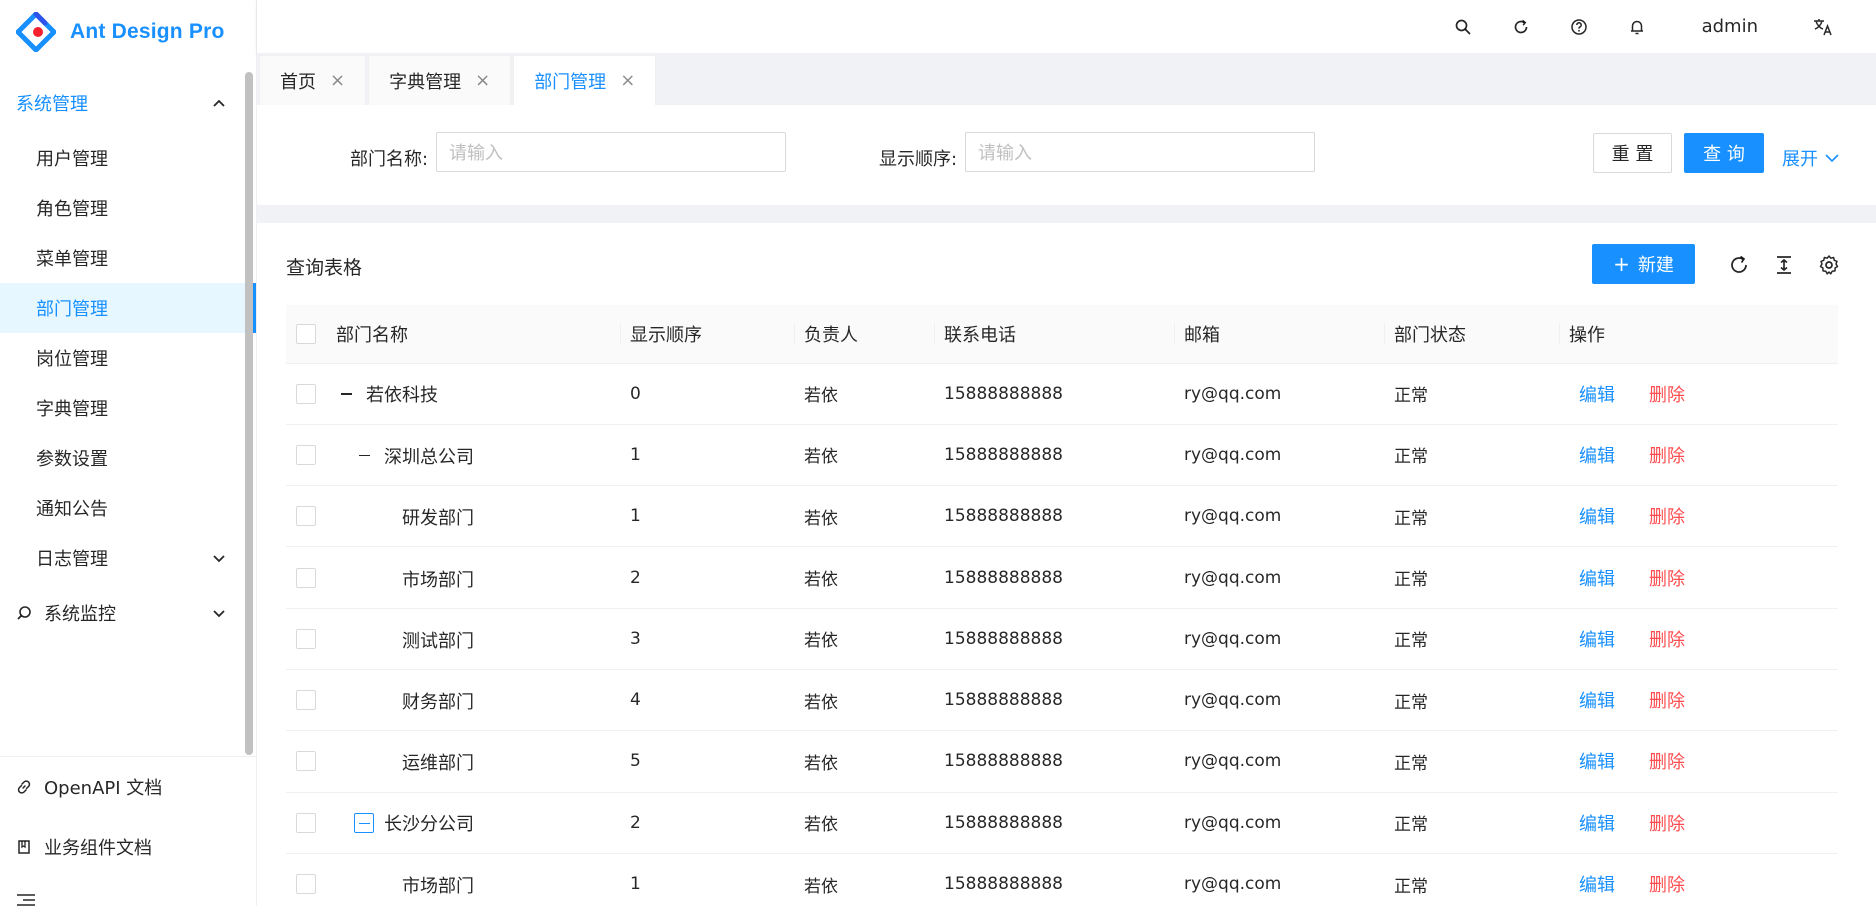 The height and width of the screenshot is (906, 1876). Describe the element at coordinates (864, 823) in the screenshot. I see `leader-cell: 若依` at that location.